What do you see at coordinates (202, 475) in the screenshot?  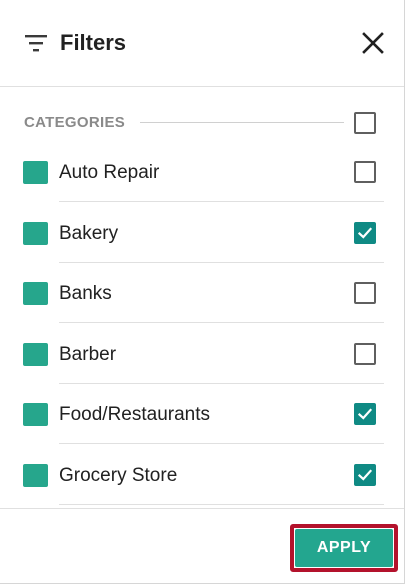 I see `category-row: Grocery Store` at bounding box center [202, 475].